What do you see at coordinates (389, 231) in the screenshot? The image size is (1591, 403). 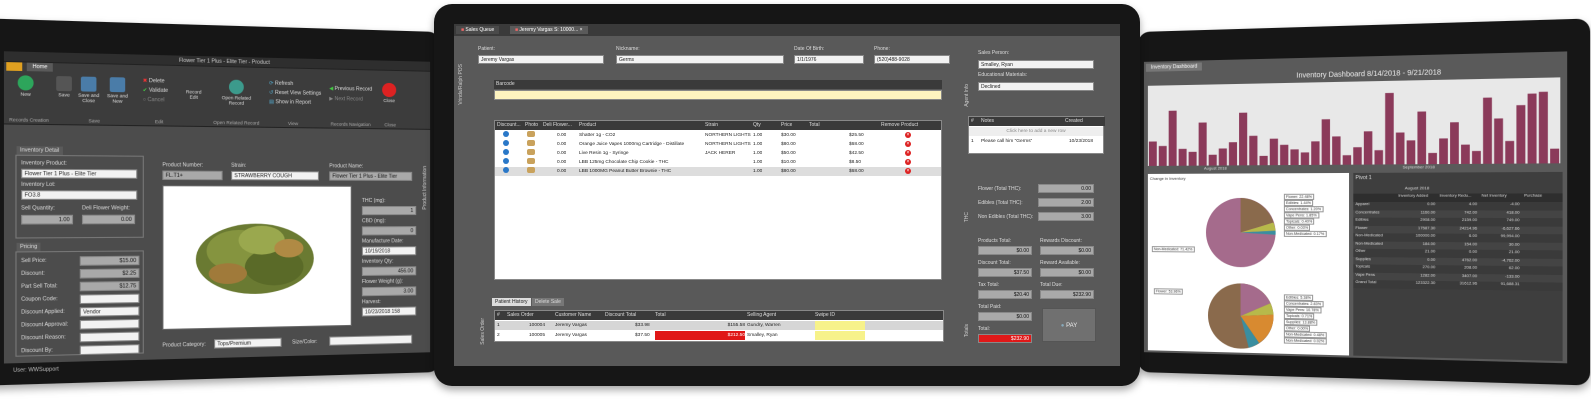 I see `cbd-field: 0` at bounding box center [389, 231].